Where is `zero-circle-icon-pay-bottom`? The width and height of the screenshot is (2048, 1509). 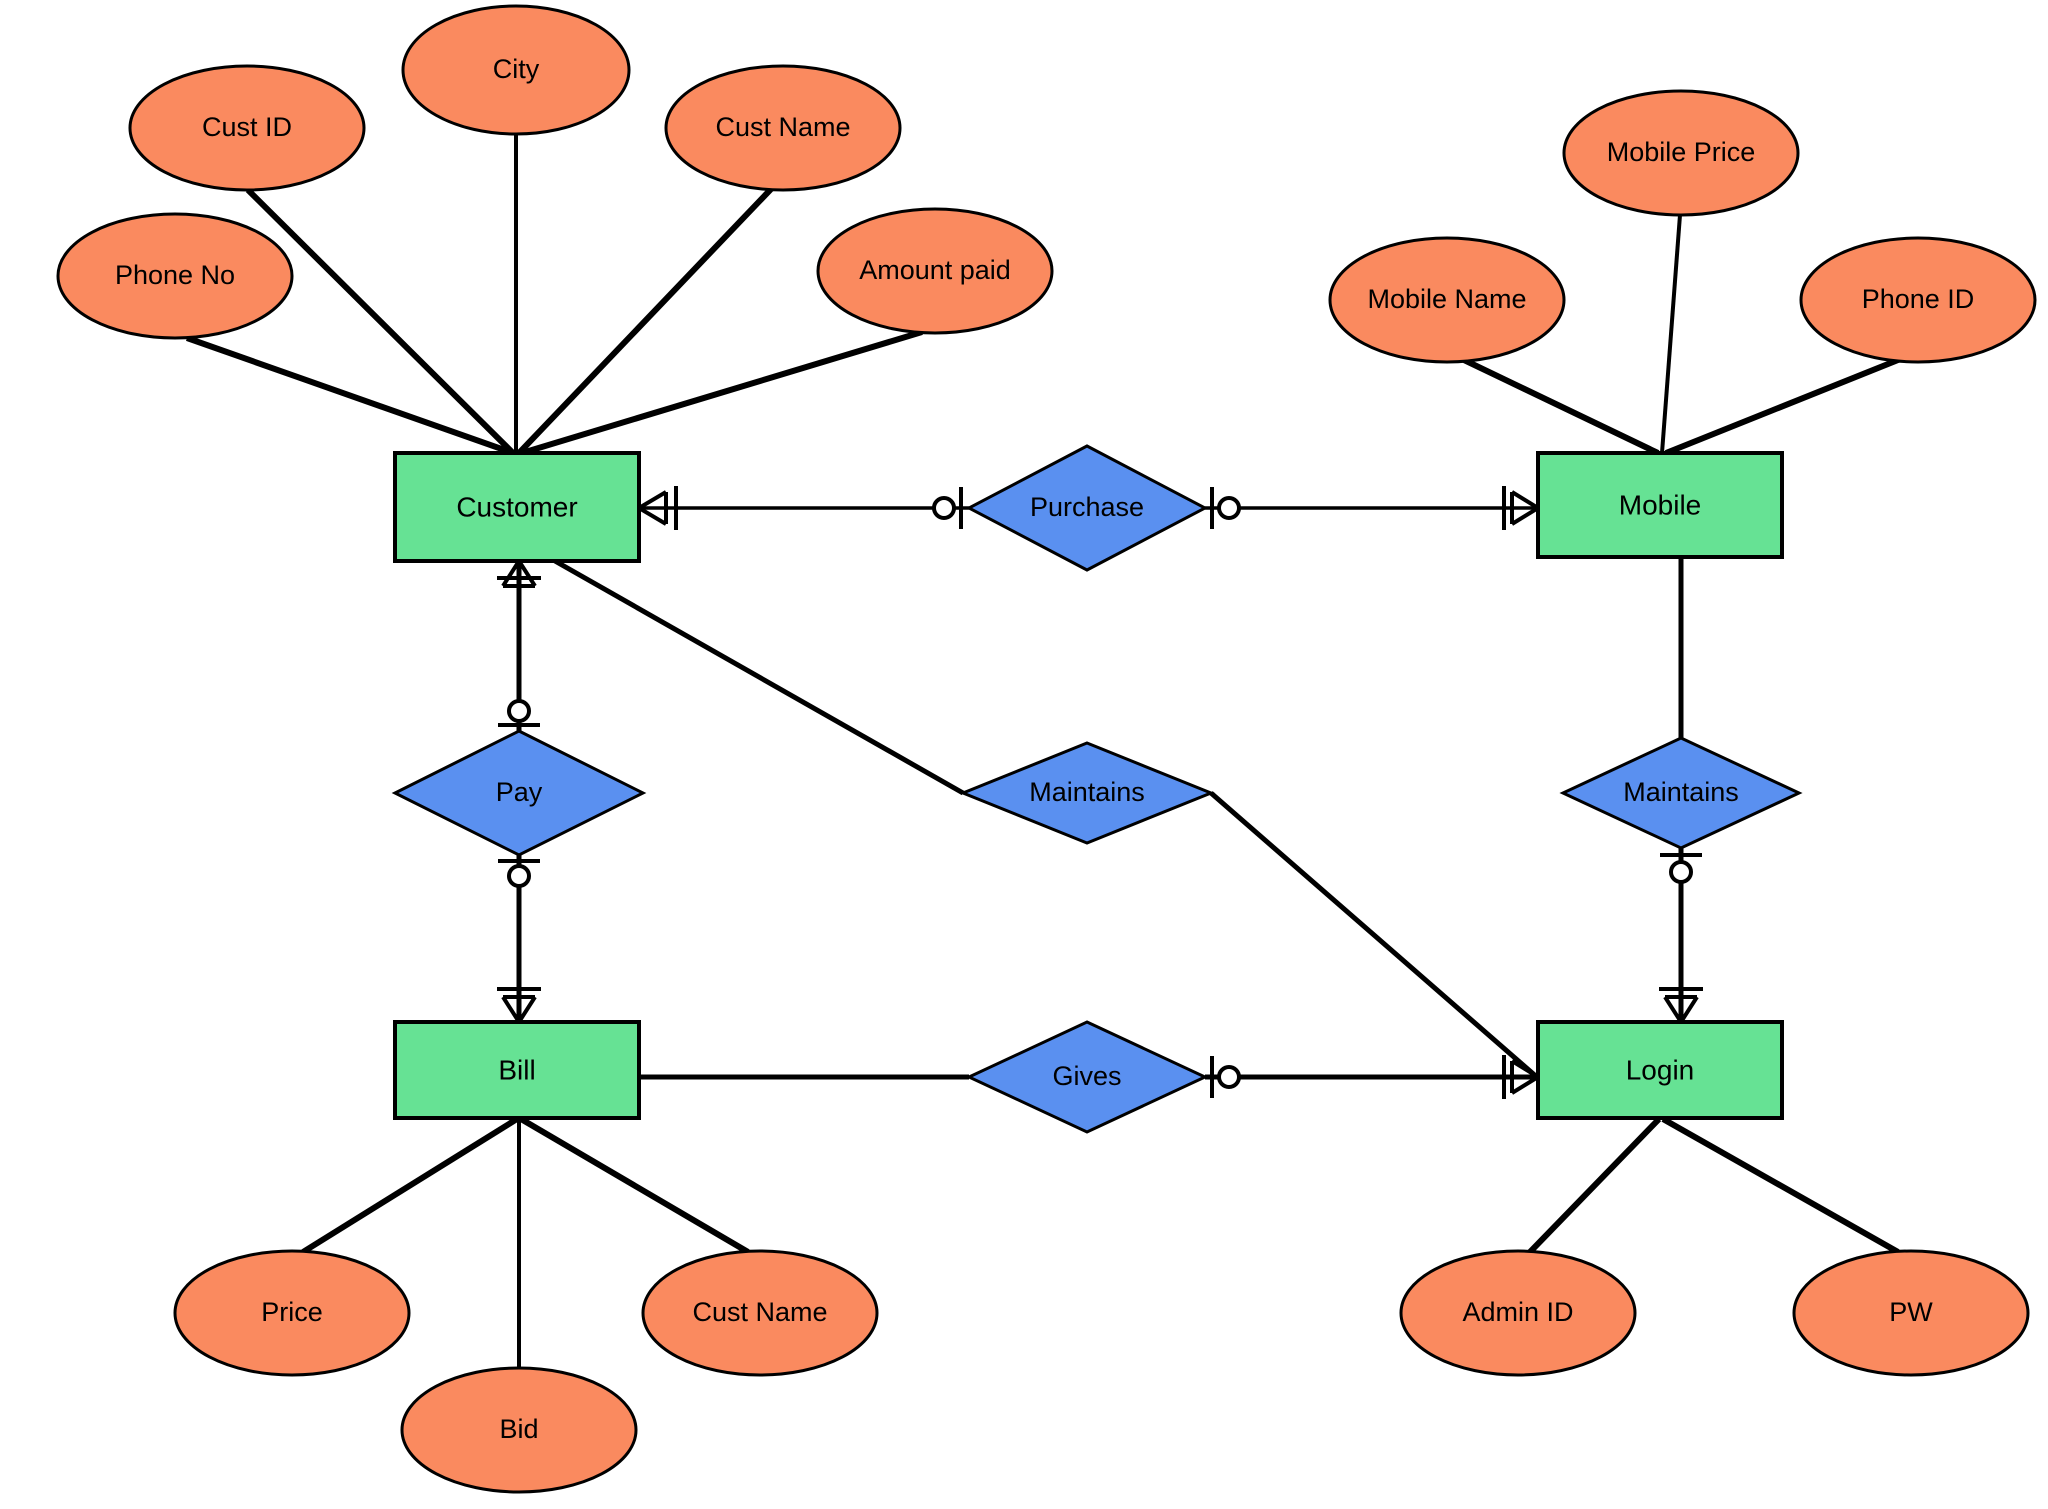 zero-circle-icon-pay-bottom is located at coordinates (519, 876).